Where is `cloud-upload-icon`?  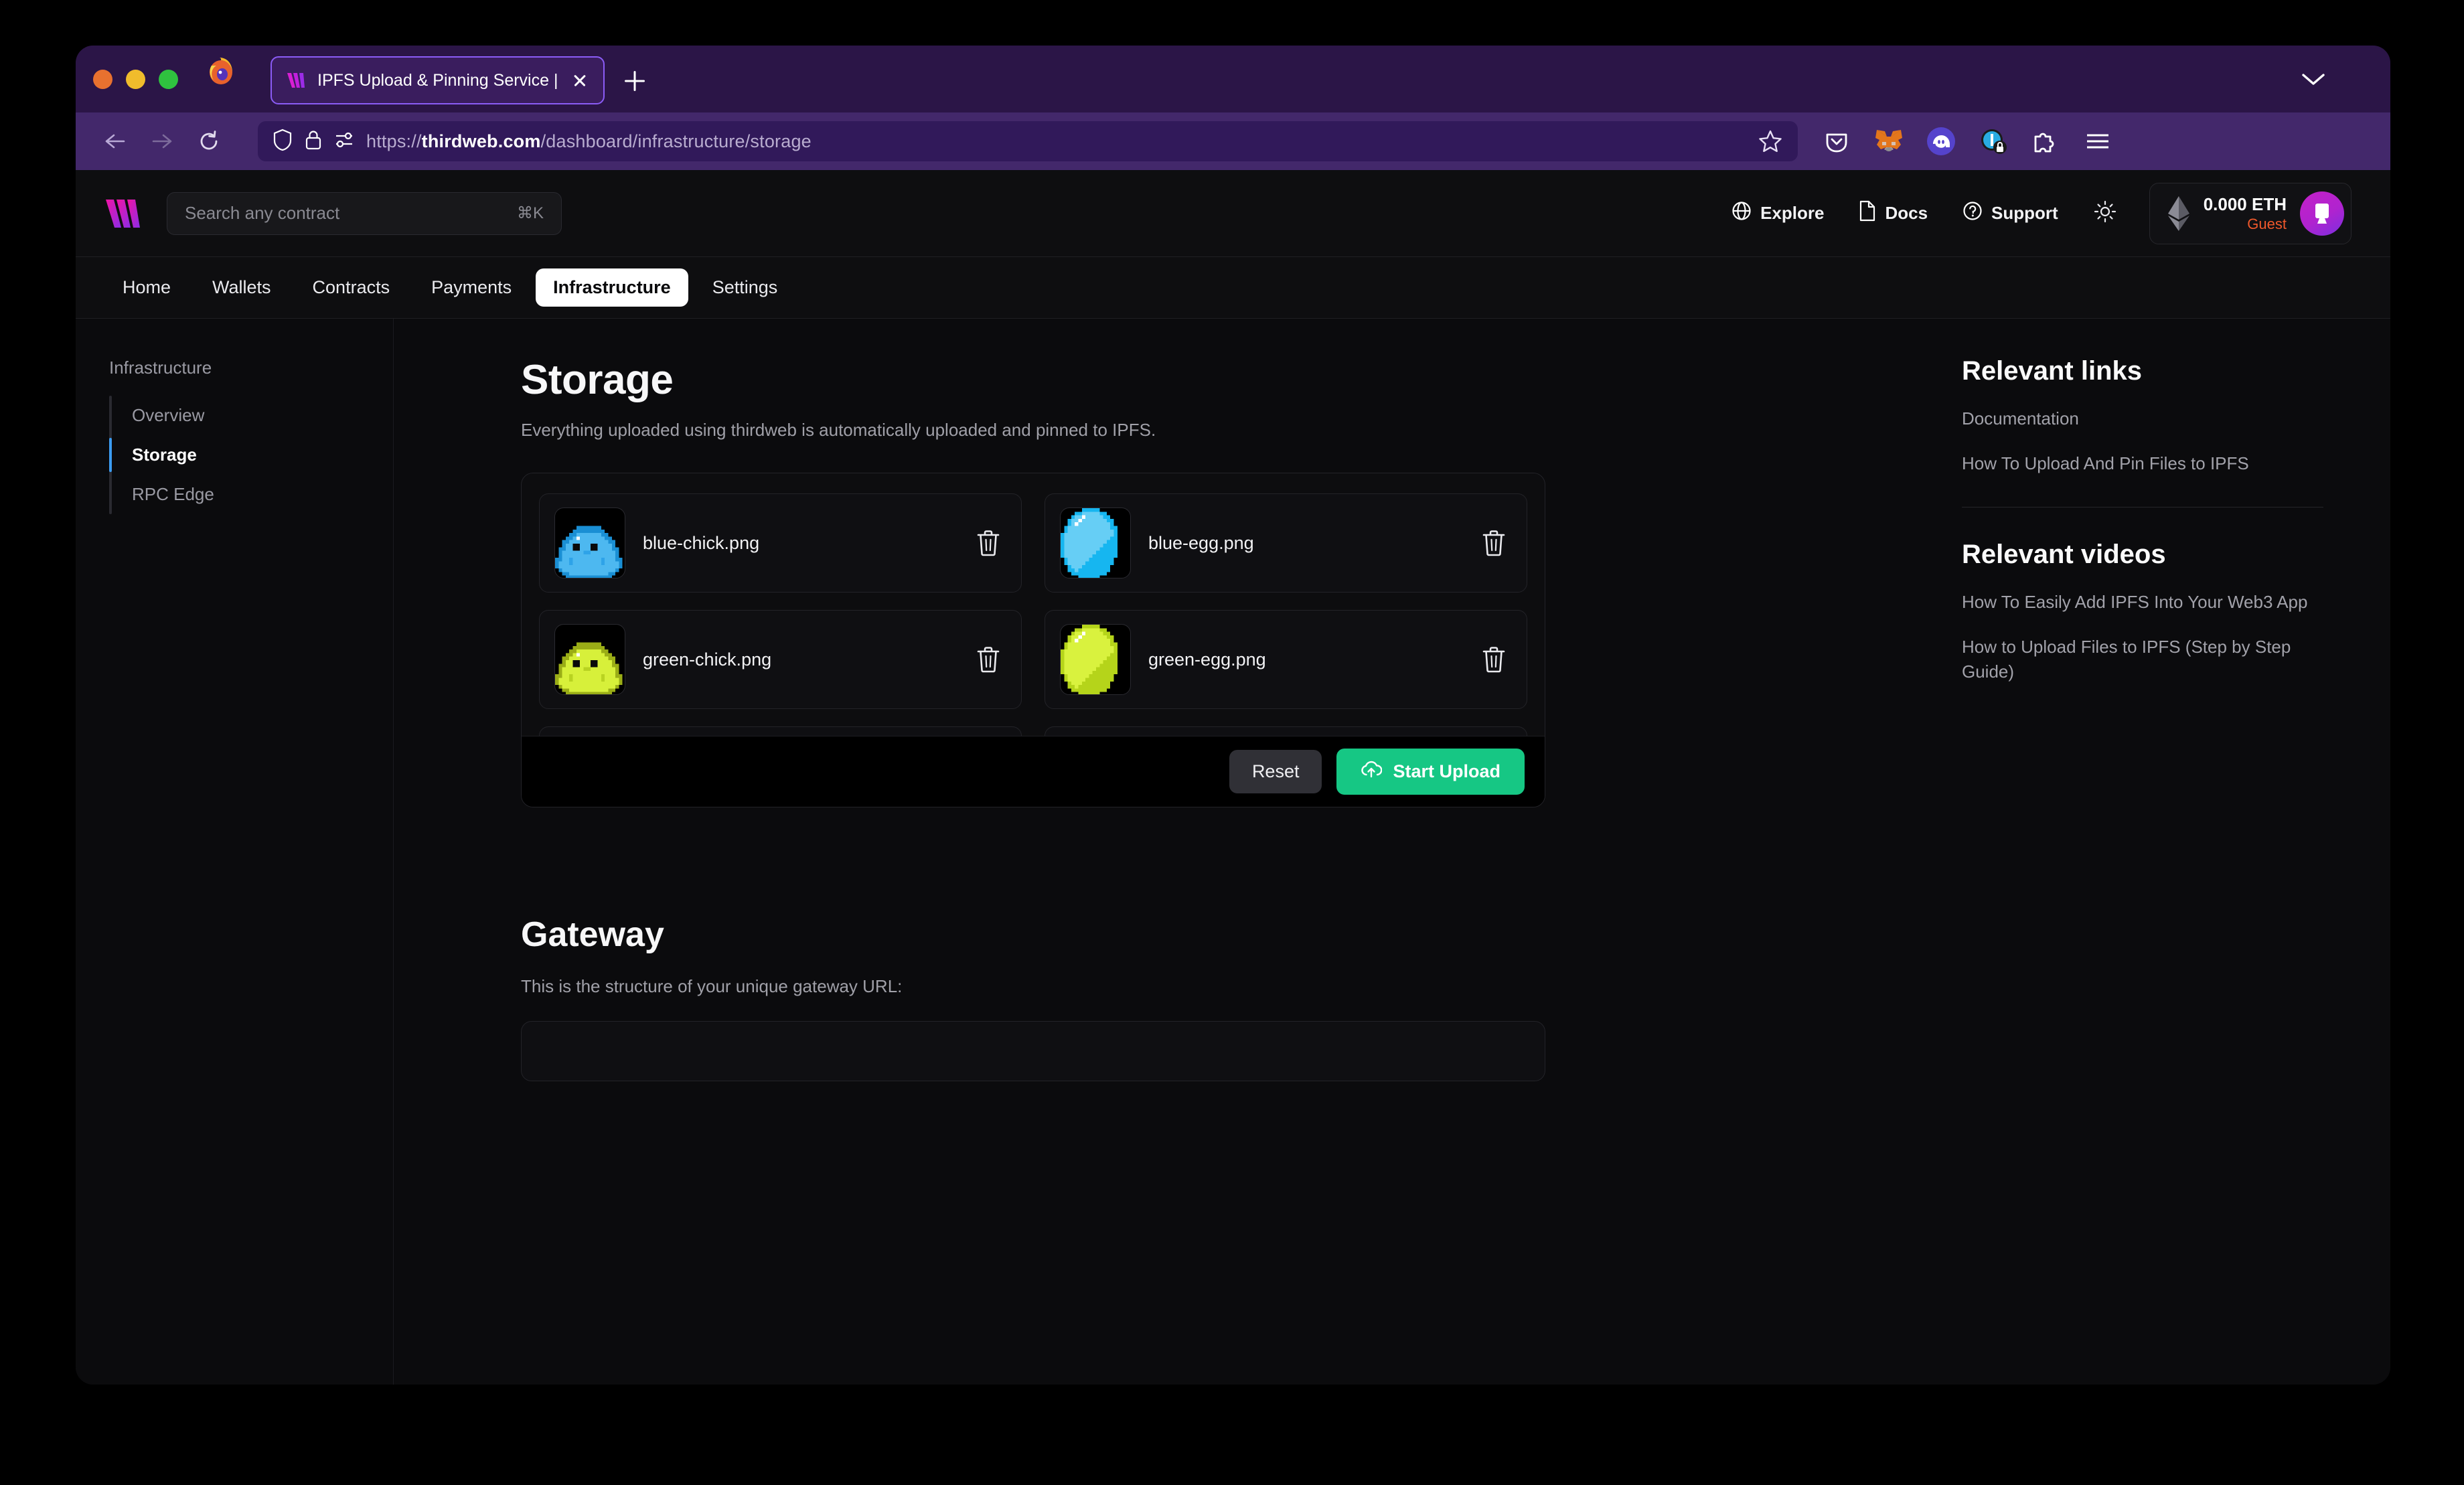
cloud-upload-icon is located at coordinates (1372, 771).